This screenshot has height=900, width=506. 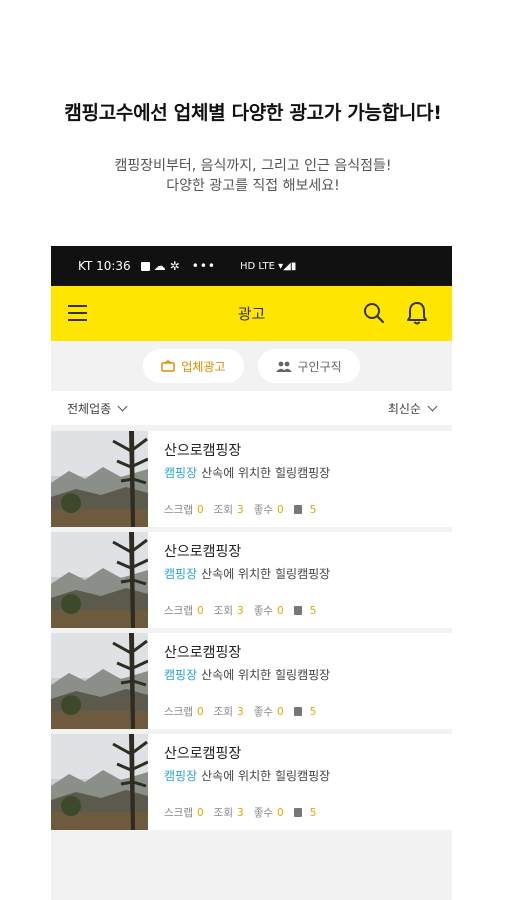 I want to click on signal-battery-icons: HD LTE ▾◢▮, so click(x=268, y=266).